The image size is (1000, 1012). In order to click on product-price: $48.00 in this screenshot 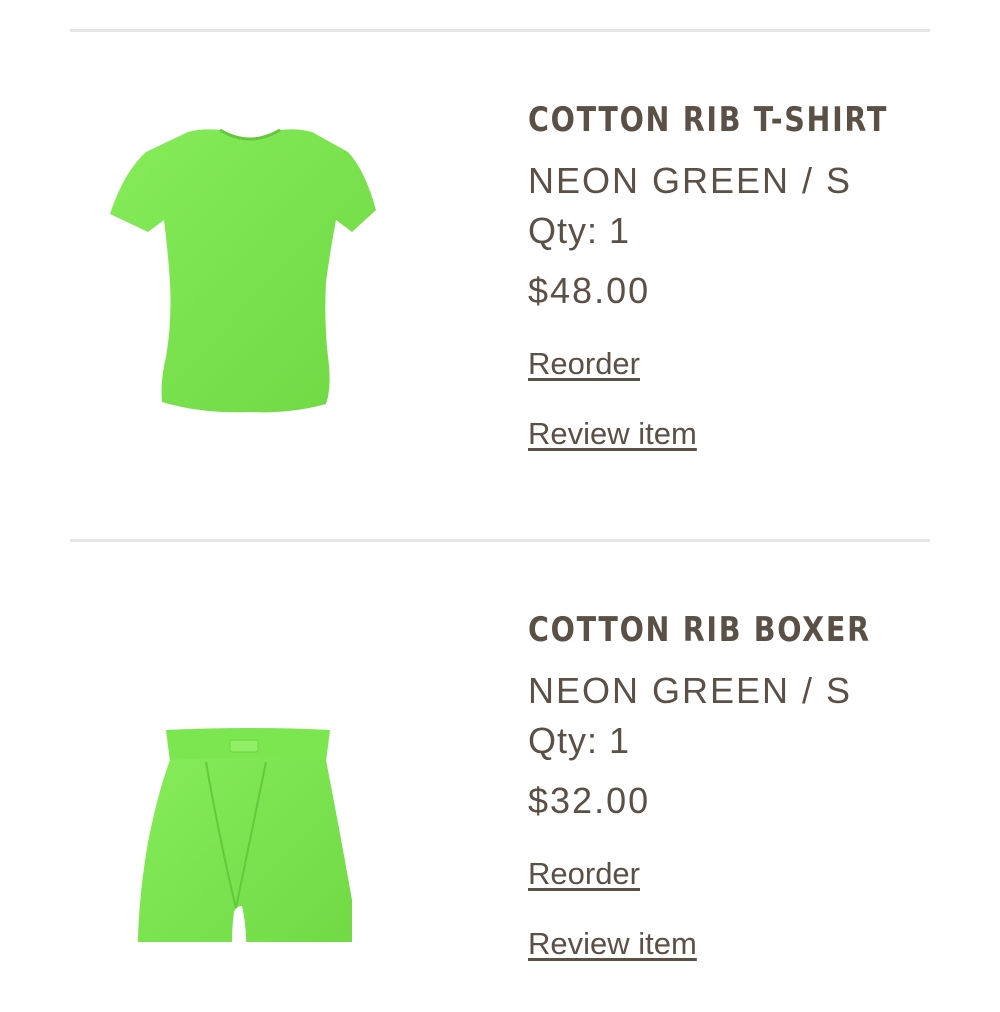, I will do `click(589, 290)`.